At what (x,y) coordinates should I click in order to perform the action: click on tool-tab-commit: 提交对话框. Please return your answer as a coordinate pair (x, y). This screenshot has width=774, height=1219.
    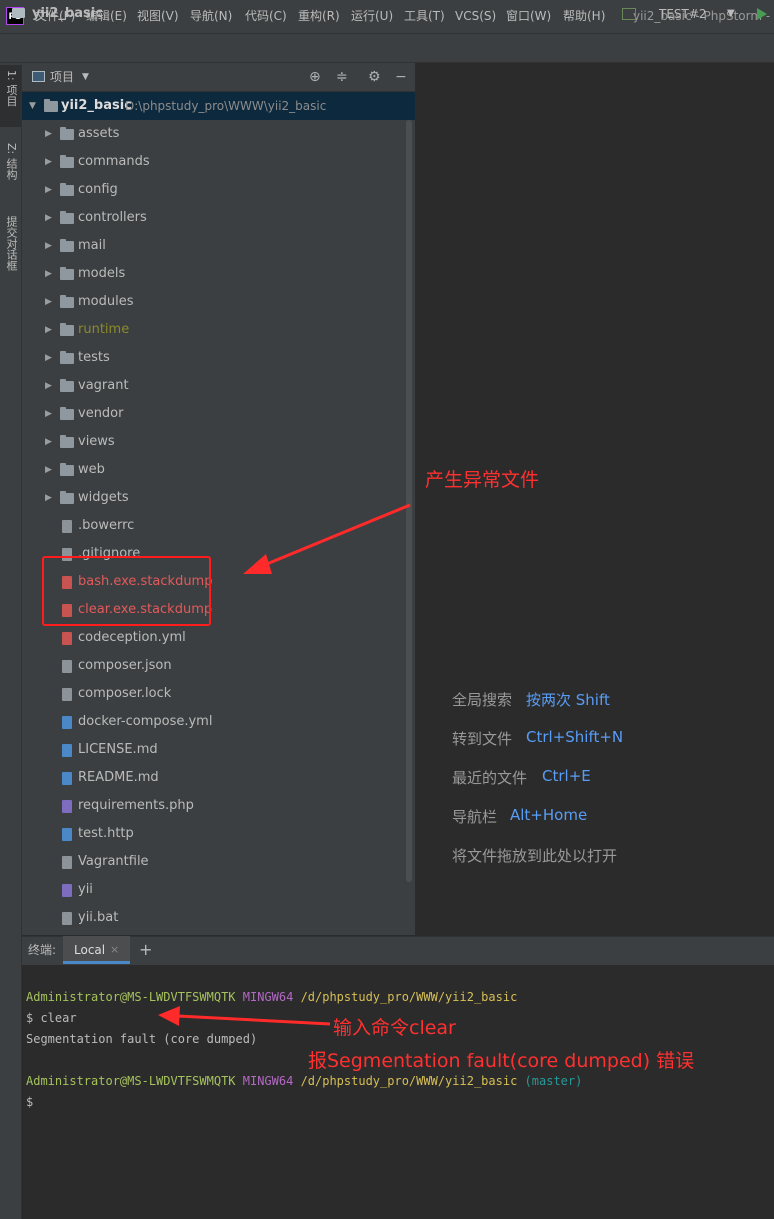
    Looking at the image, I should click on (11, 243).